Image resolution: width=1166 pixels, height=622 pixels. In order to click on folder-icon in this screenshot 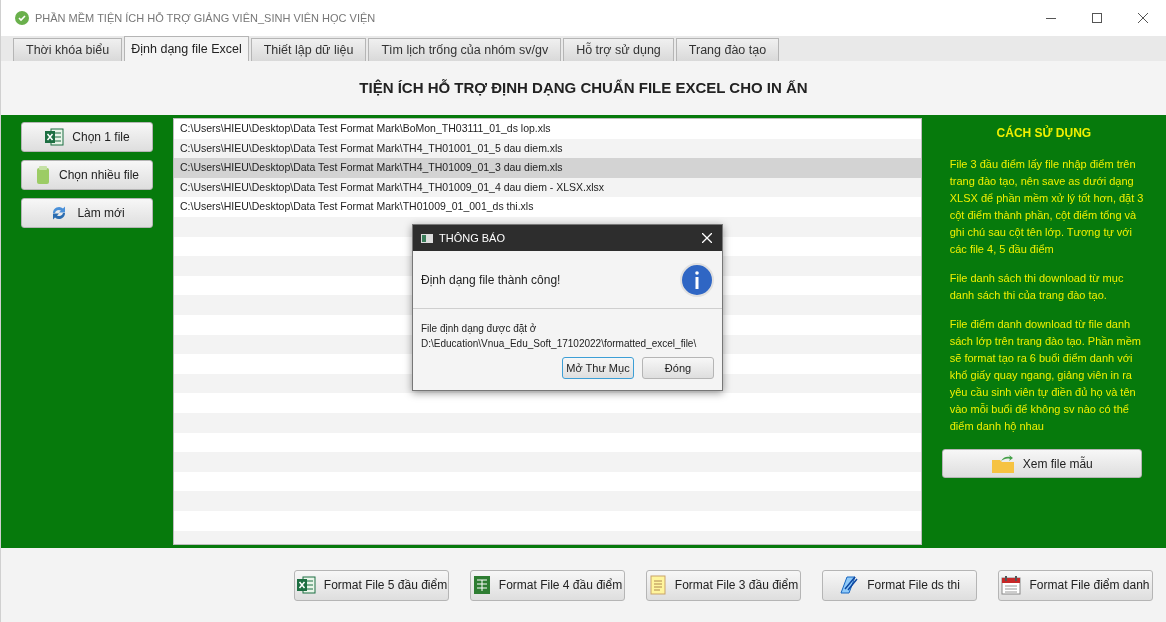, I will do `click(1002, 463)`.